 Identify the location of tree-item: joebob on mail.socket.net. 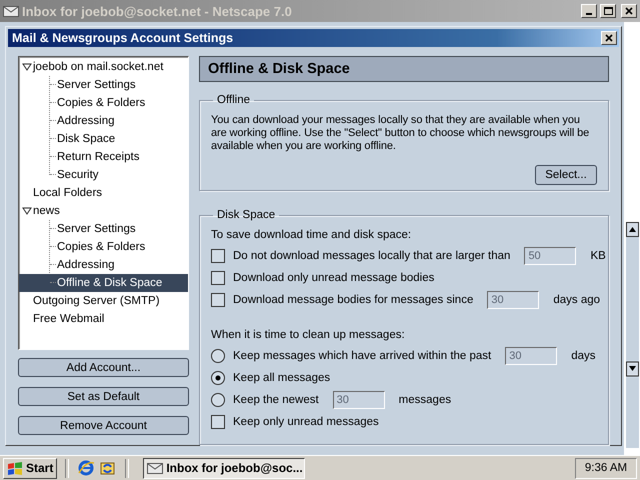
(103, 67).